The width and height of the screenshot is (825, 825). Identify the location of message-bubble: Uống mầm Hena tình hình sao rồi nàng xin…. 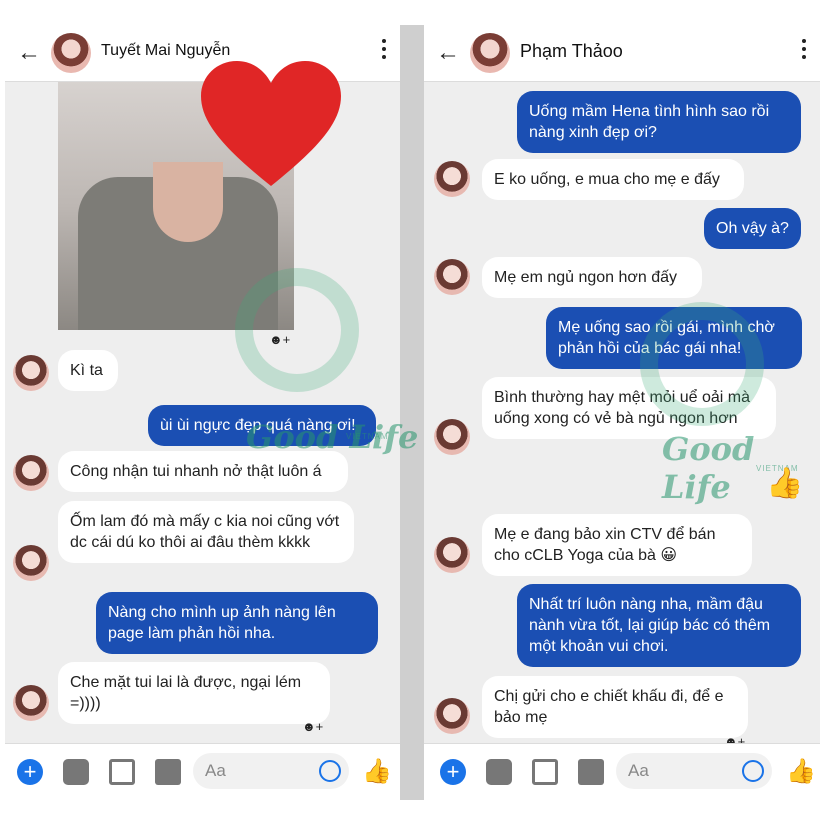
(659, 122).